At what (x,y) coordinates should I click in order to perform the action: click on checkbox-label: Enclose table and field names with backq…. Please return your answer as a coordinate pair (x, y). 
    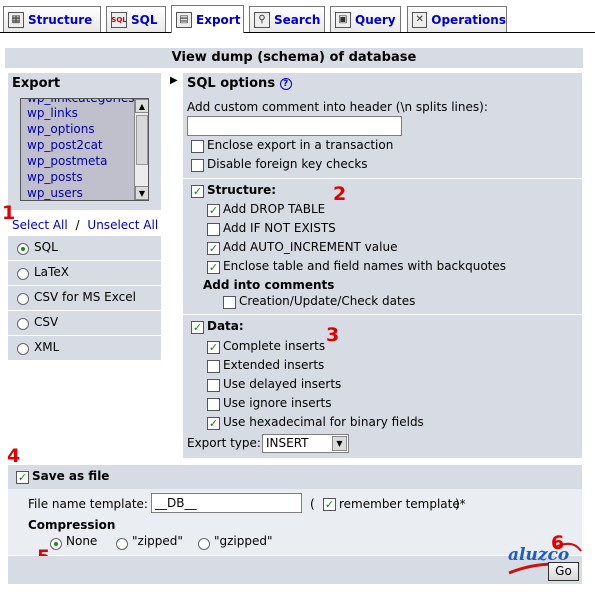
    Looking at the image, I should click on (365, 266).